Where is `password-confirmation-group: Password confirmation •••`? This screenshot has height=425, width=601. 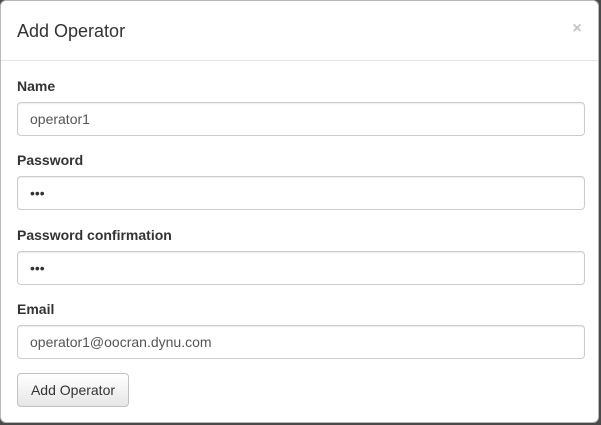
password-confirmation-group: Password confirmation ••• is located at coordinates (301, 256).